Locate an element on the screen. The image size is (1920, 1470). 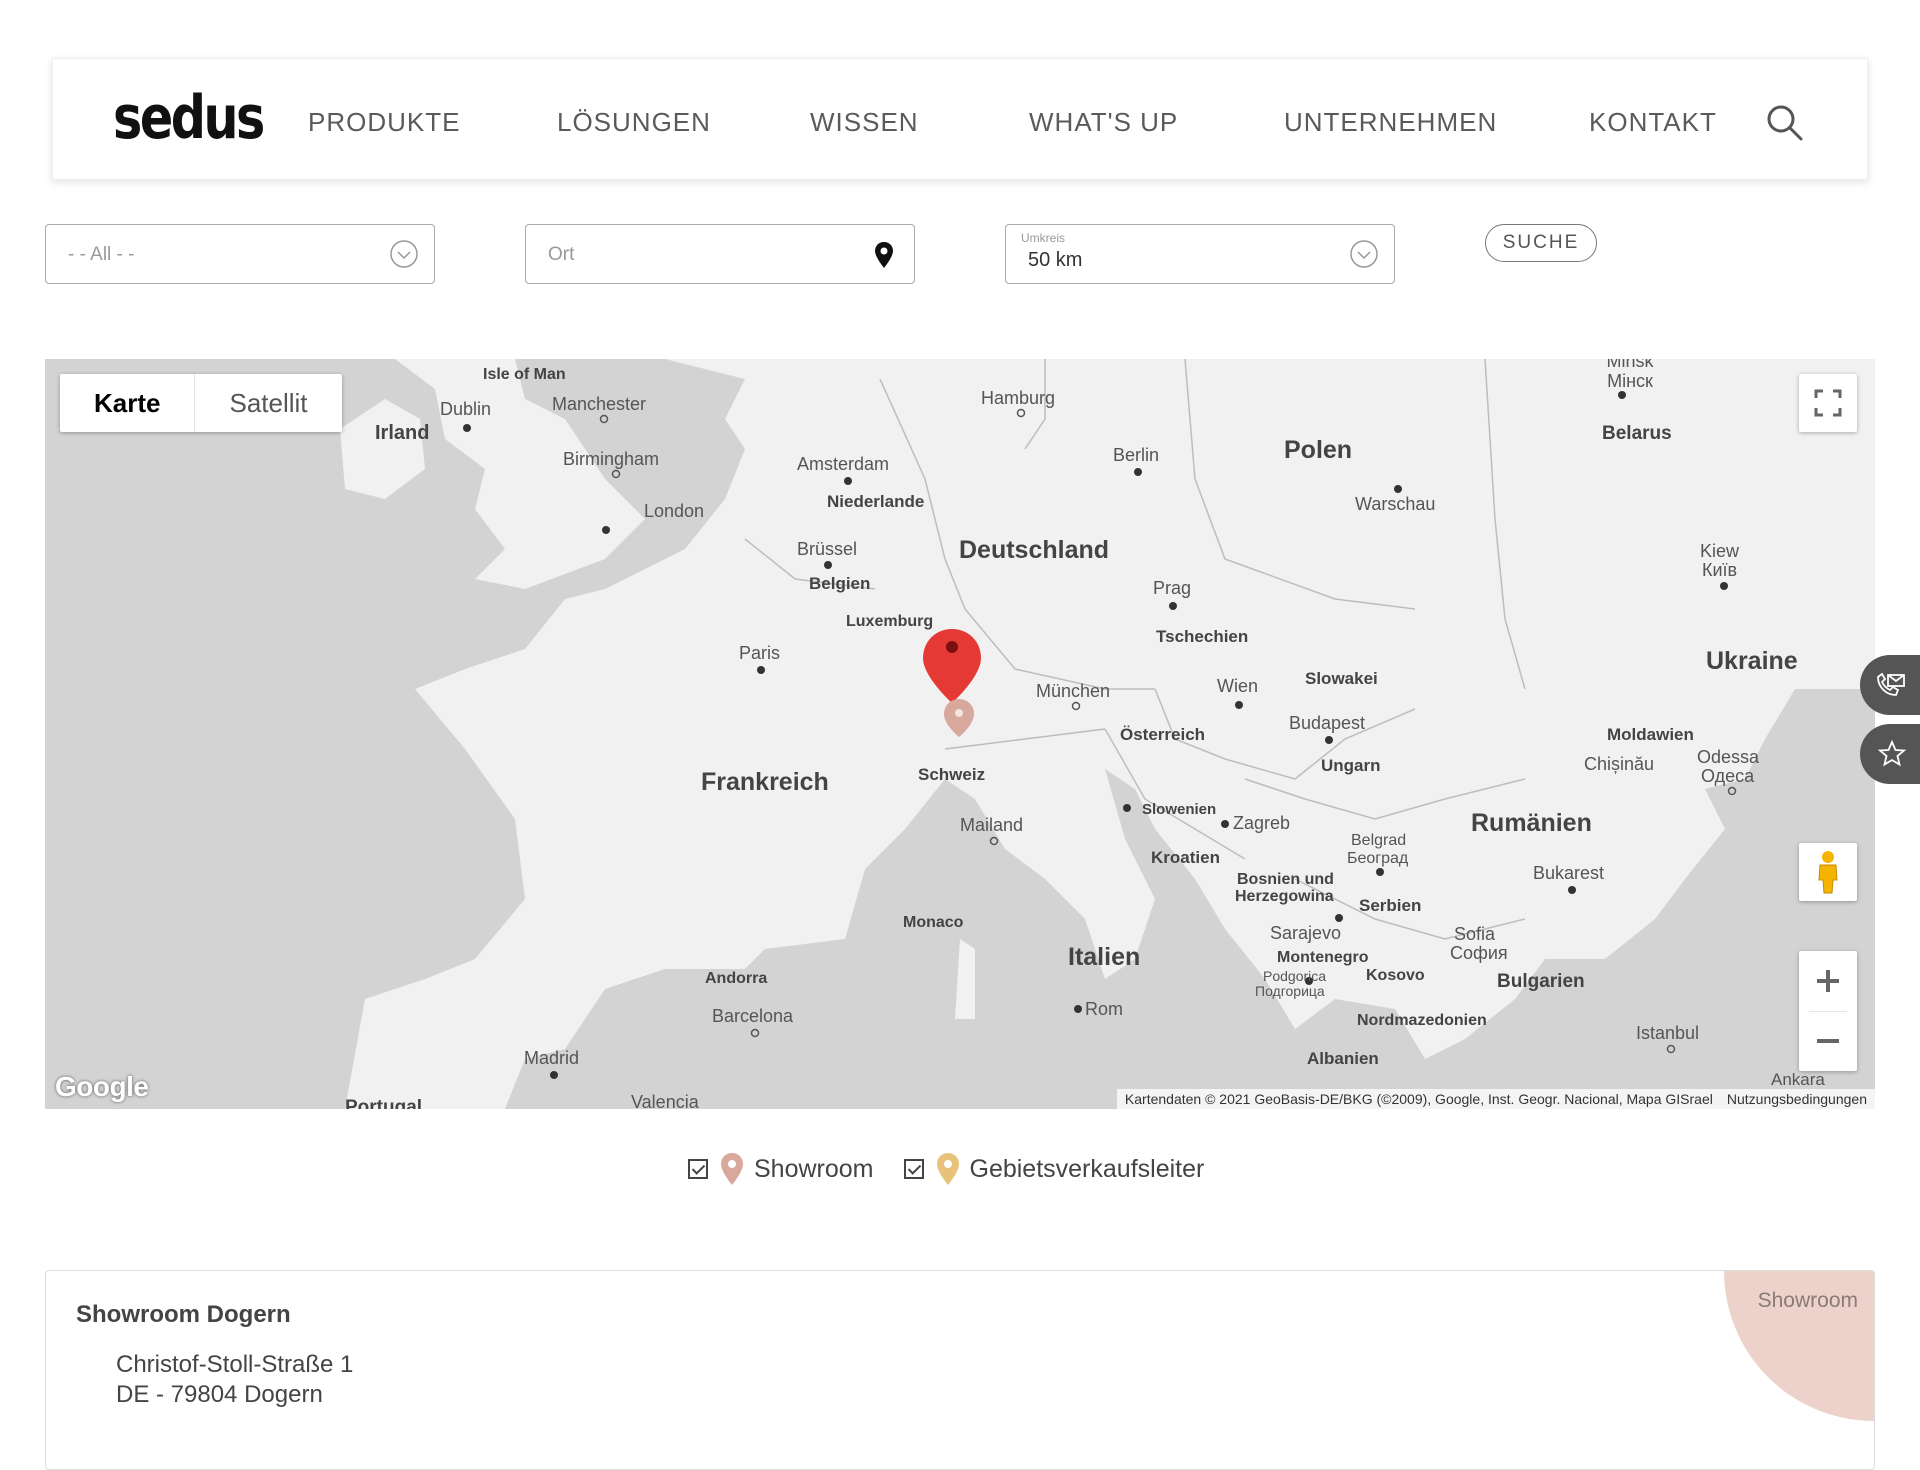
plus-icon is located at coordinates (1828, 981).